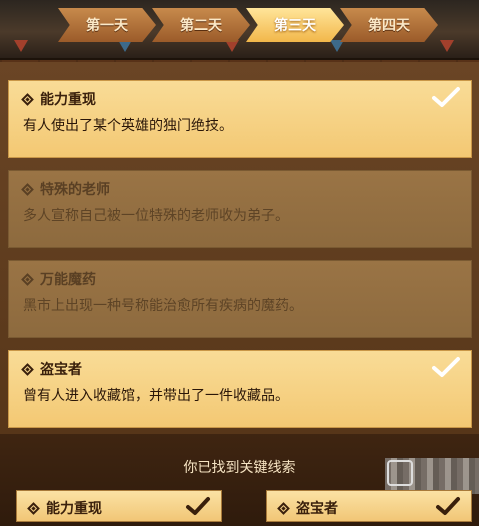  Describe the element at coordinates (369, 506) in the screenshot. I see `found-clue-chip: 盗宝者` at that location.